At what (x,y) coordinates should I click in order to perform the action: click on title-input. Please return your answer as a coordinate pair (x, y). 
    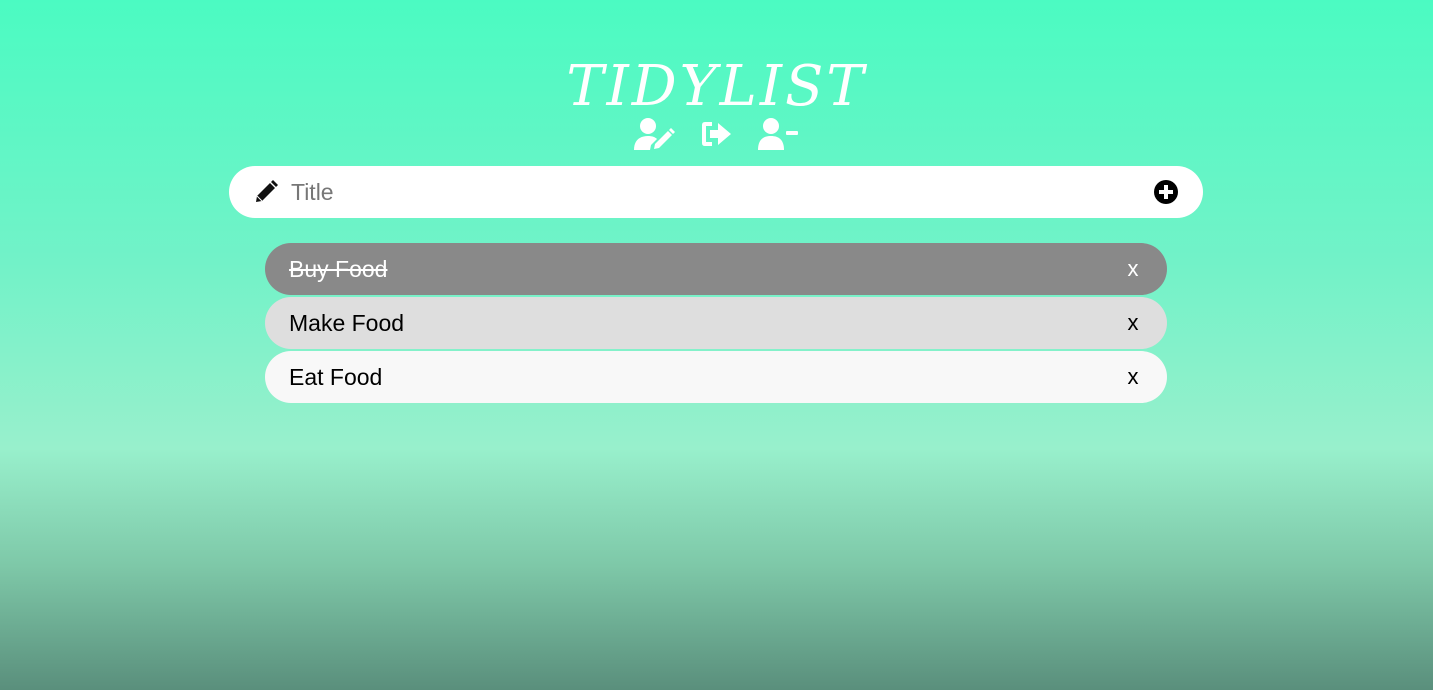
    Looking at the image, I should click on (721, 192).